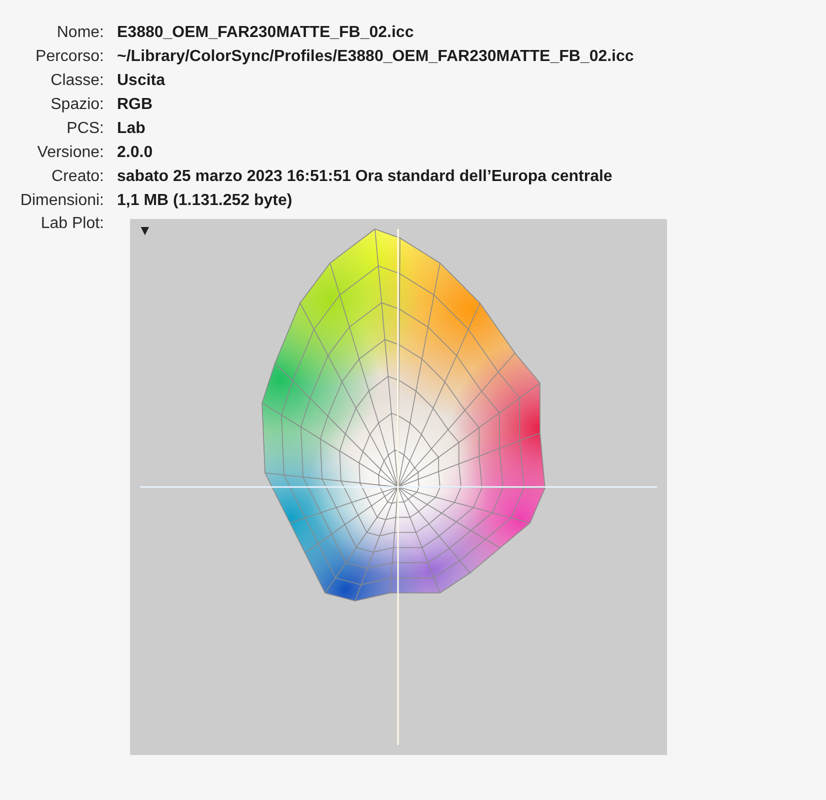 The width and height of the screenshot is (826, 800). I want to click on field-value: RGB, so click(135, 105).